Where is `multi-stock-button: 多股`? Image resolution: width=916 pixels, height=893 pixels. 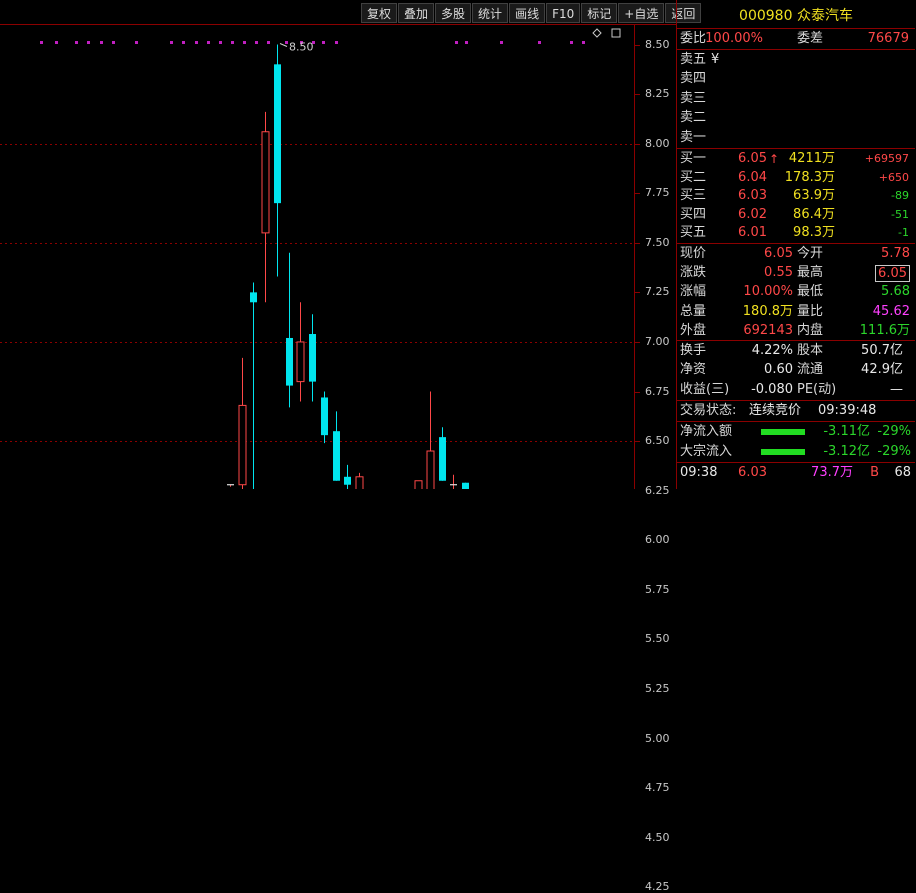 multi-stock-button: 多股 is located at coordinates (453, 13).